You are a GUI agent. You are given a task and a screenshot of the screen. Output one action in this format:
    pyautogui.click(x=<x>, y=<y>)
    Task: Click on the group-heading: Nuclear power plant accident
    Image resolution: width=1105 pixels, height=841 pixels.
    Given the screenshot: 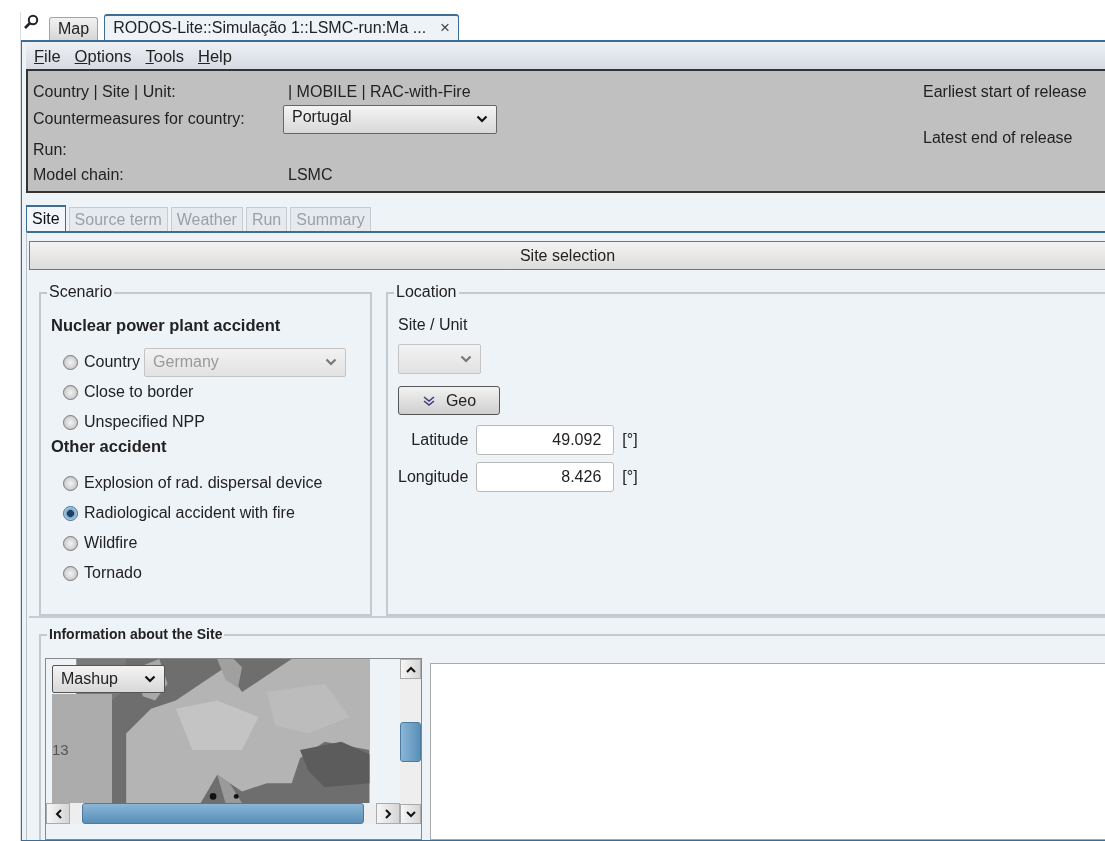 What is the action you would take?
    pyautogui.click(x=166, y=326)
    